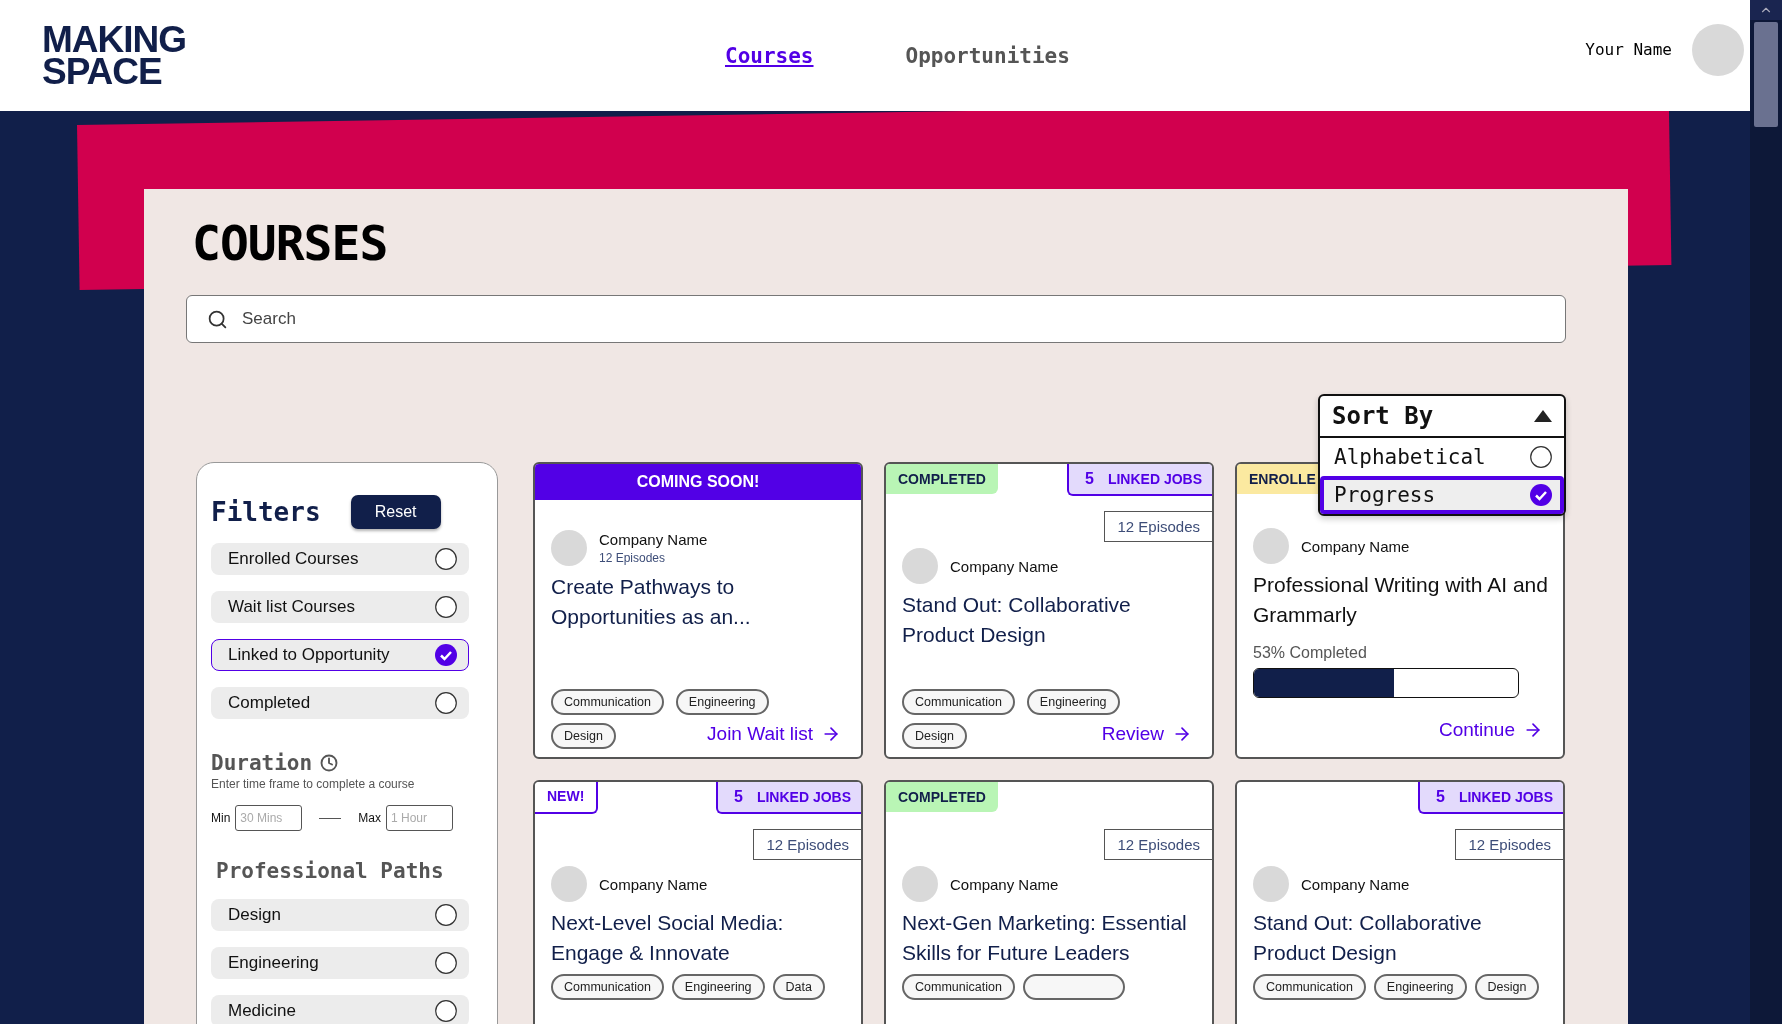  What do you see at coordinates (269, 703) in the screenshot?
I see `option-label: Completed` at bounding box center [269, 703].